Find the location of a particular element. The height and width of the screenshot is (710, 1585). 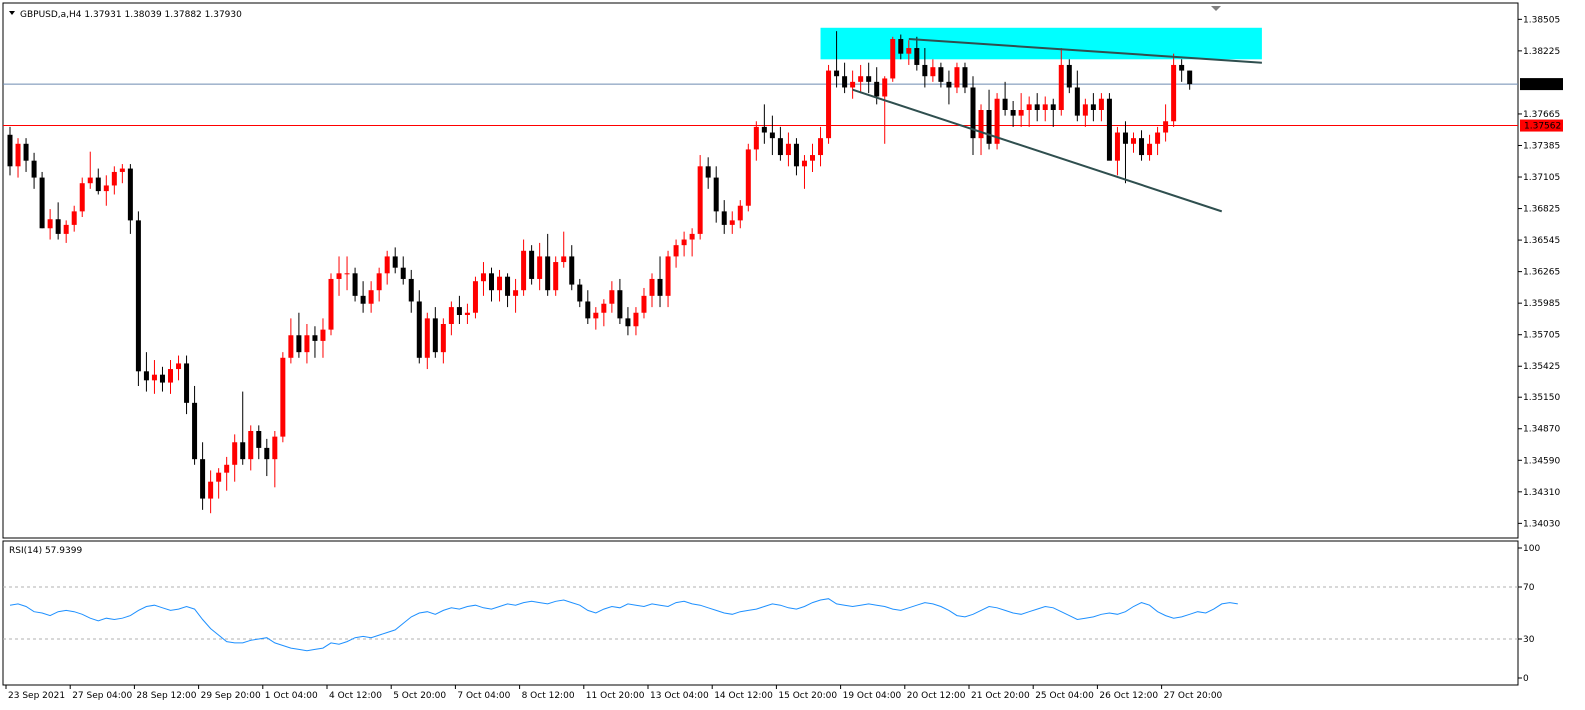

time-axis-tick-label: 21 Oct 20:00 is located at coordinates (1000, 696).